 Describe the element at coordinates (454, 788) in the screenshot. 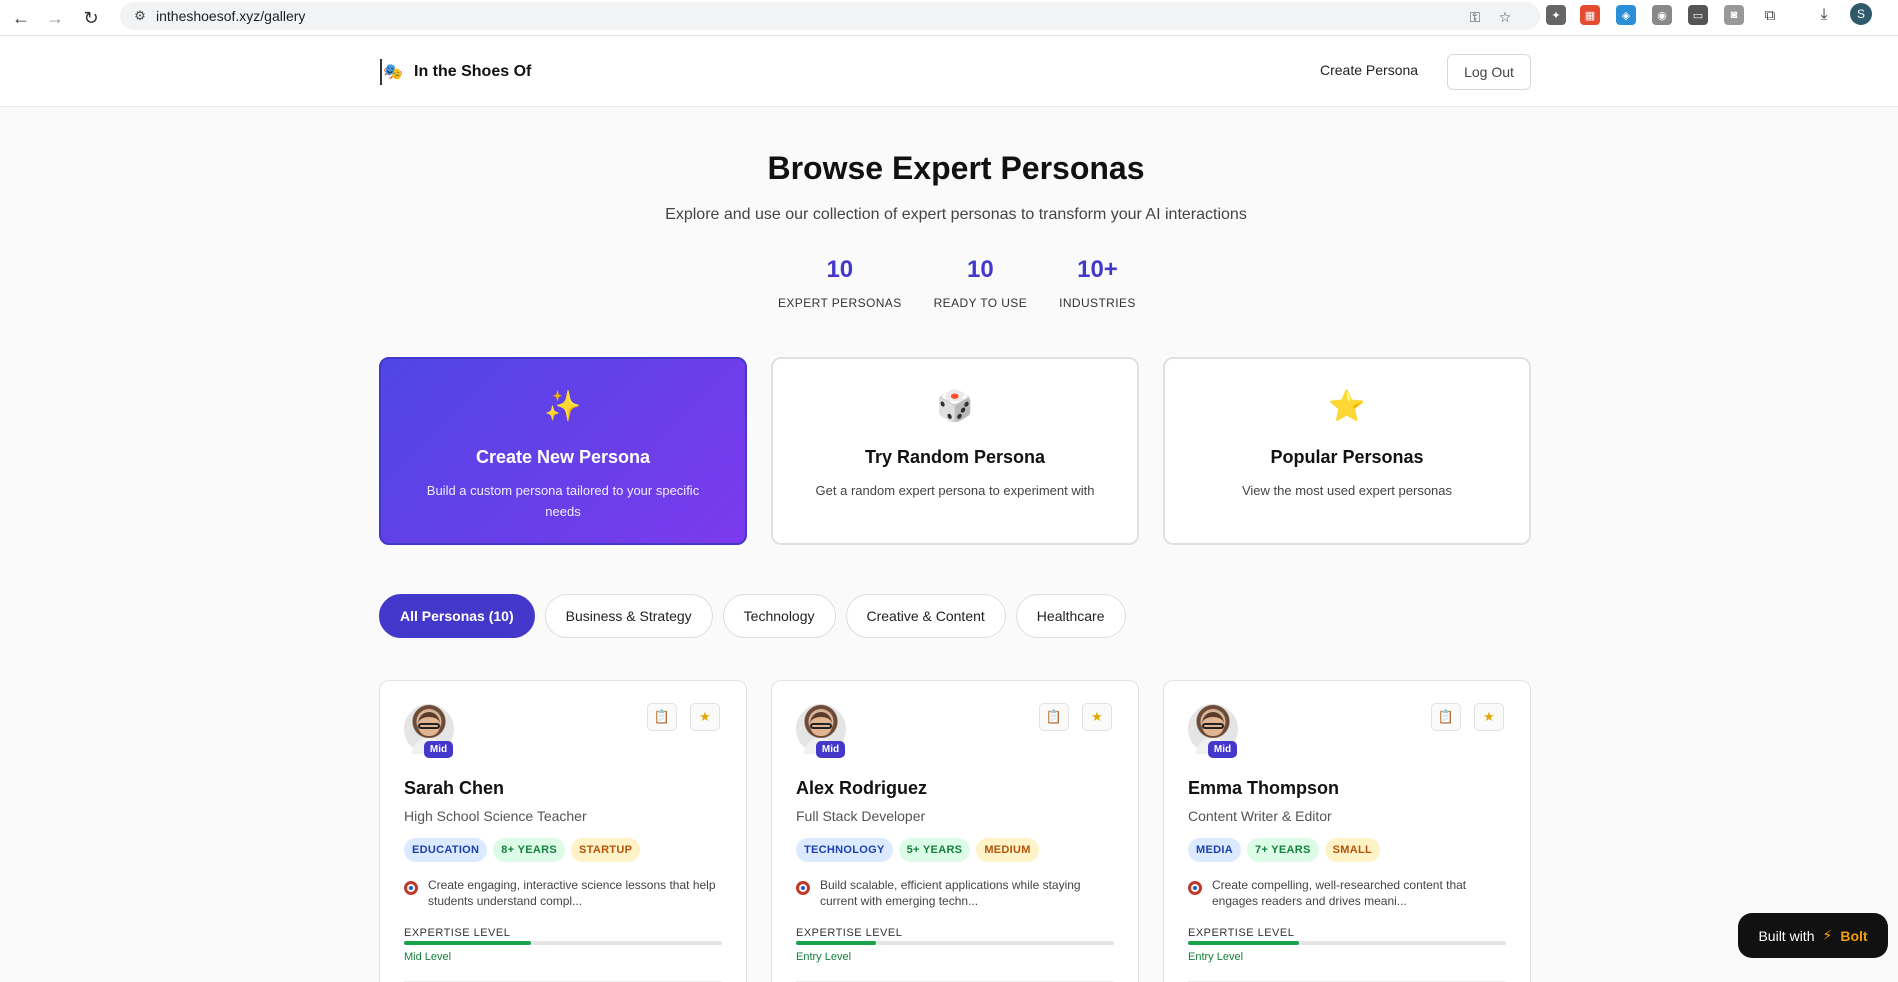

I see `persona-name: Sarah Chen` at that location.